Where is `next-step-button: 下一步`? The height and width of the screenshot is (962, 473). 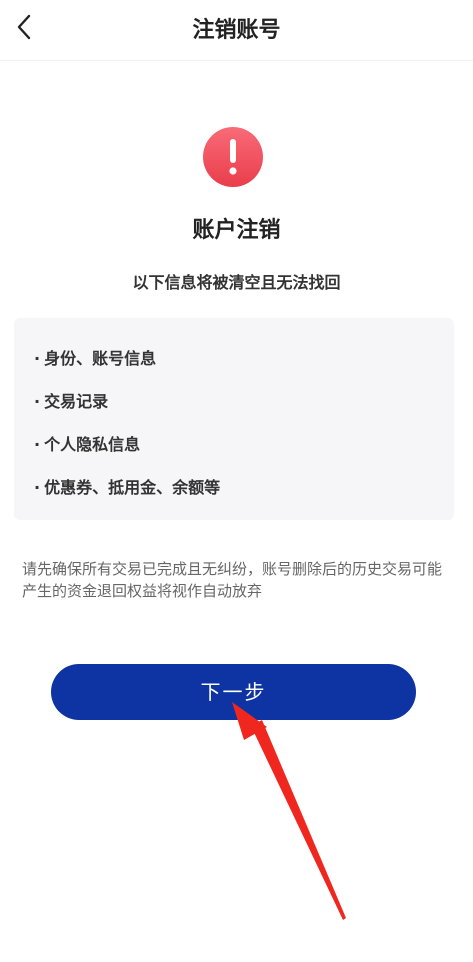 next-step-button: 下一步 is located at coordinates (233, 692).